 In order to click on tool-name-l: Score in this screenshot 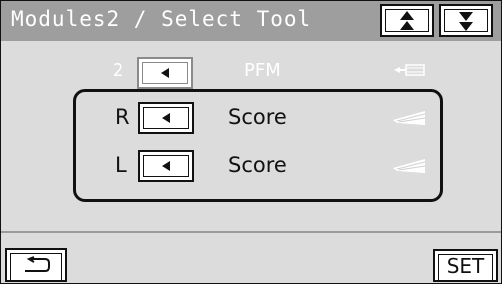, I will do `click(257, 165)`.